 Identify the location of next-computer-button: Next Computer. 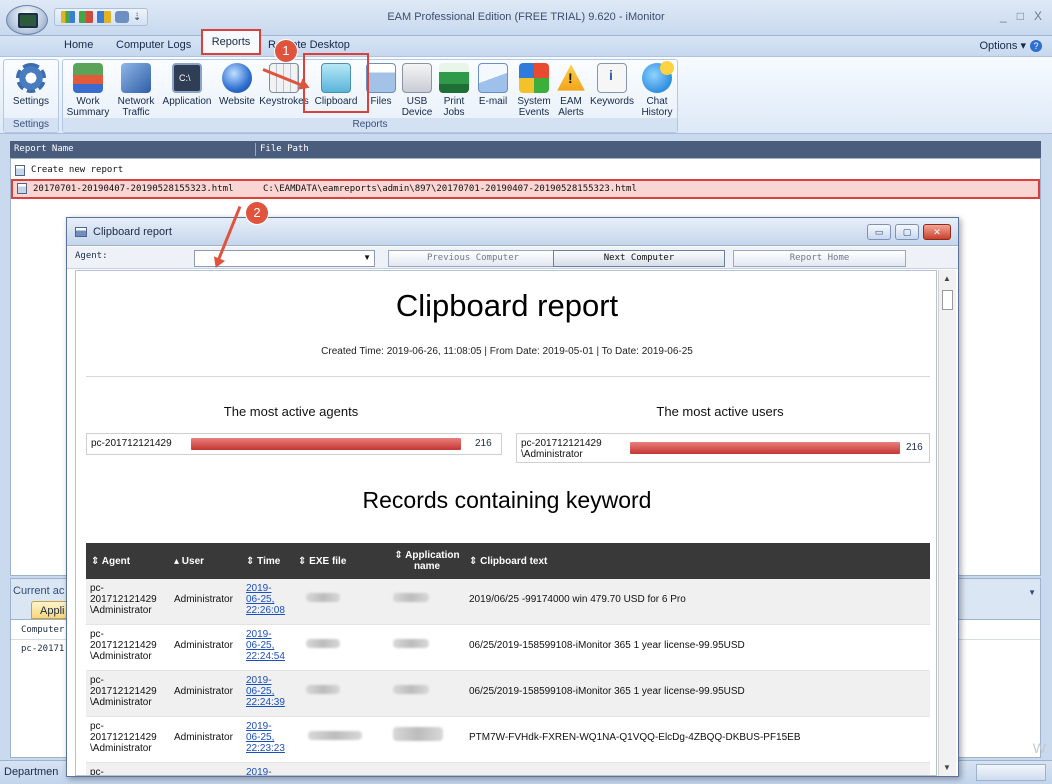
(639, 258).